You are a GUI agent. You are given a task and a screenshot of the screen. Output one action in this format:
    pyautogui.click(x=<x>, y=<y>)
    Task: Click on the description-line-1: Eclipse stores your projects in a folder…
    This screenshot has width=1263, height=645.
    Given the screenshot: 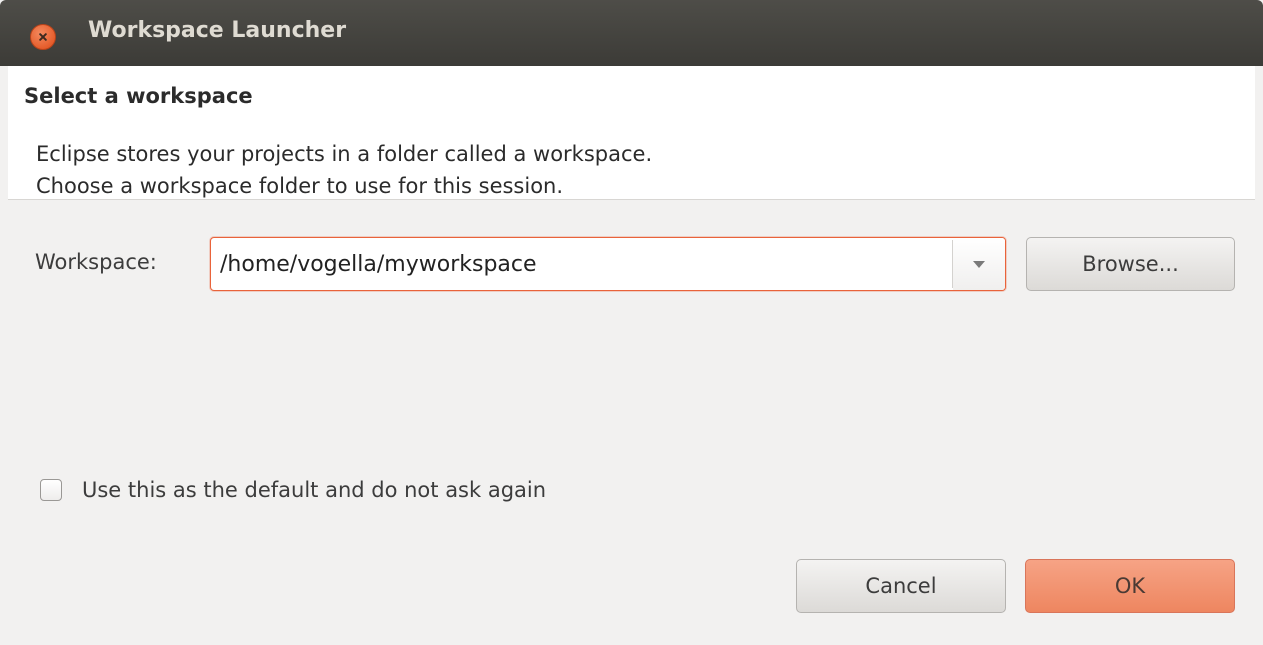 What is the action you would take?
    pyautogui.click(x=344, y=154)
    